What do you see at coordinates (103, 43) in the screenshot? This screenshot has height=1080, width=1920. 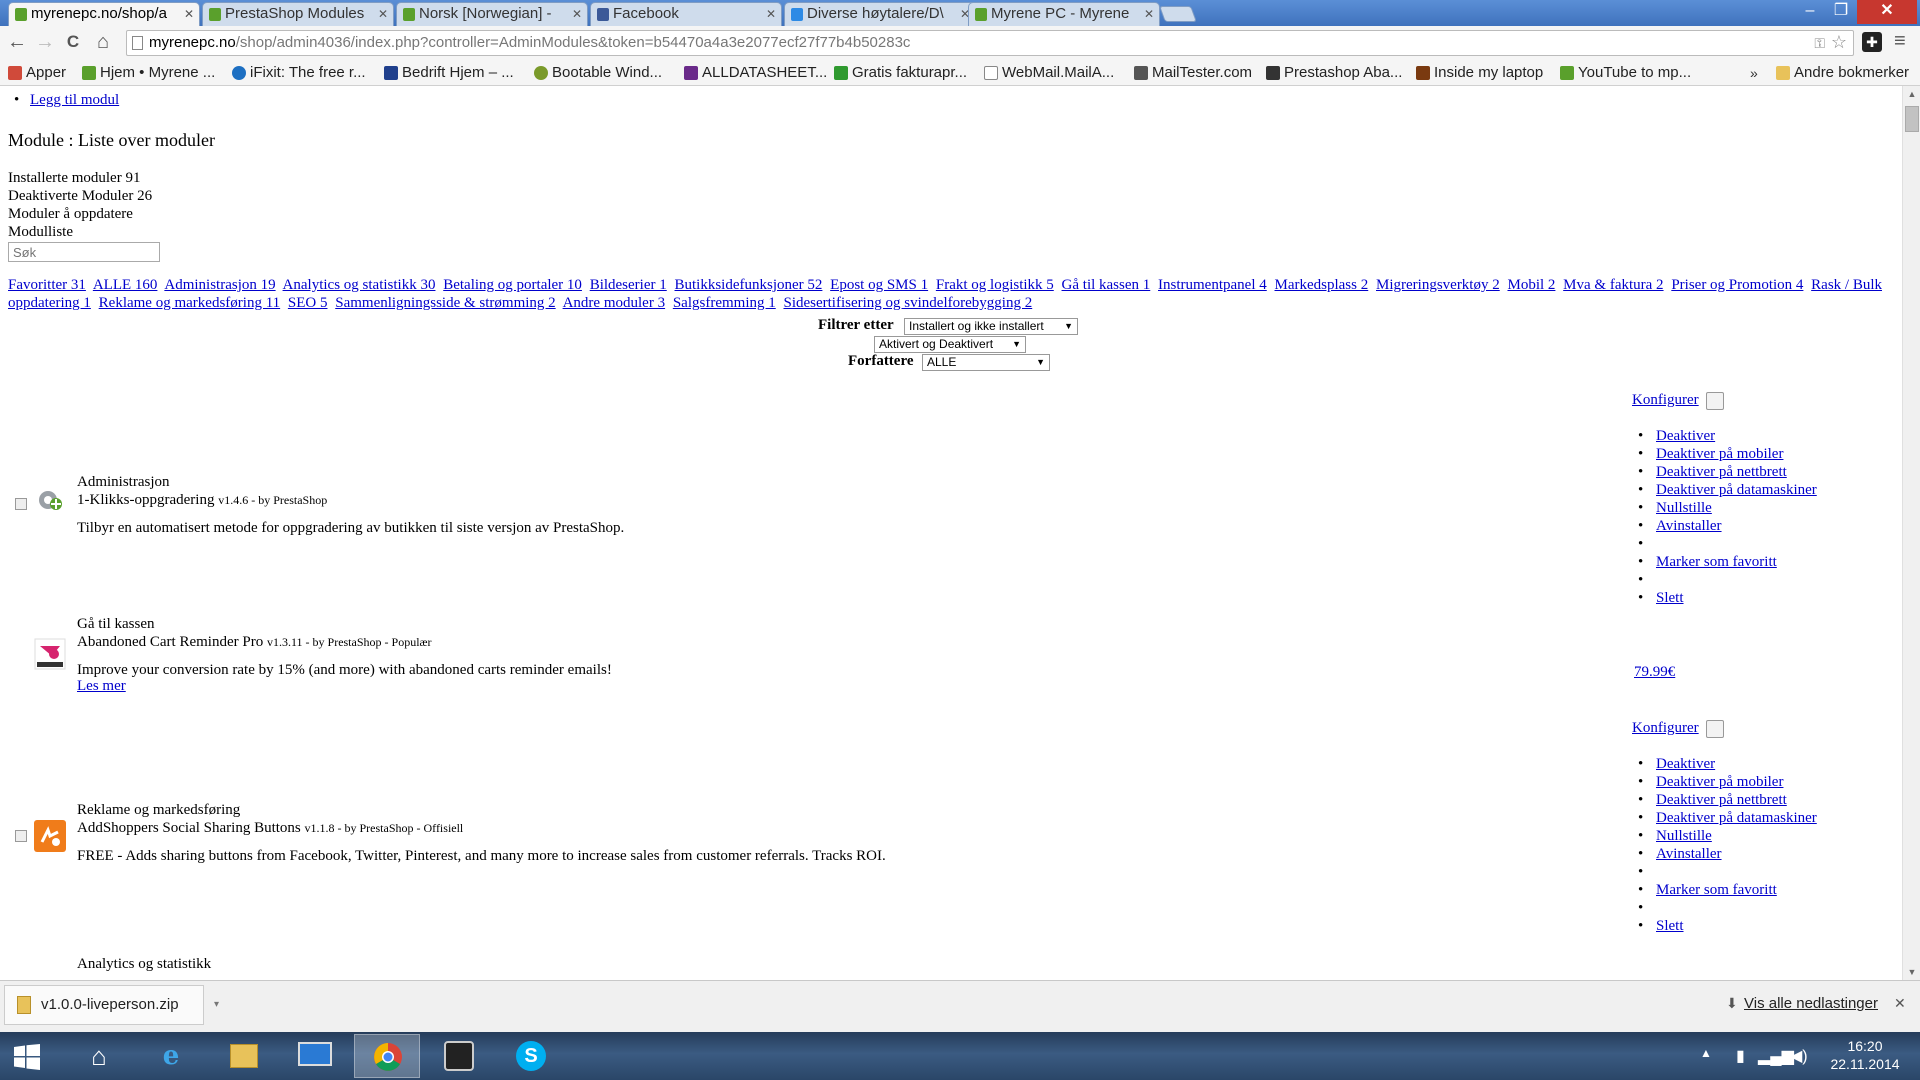 I see `home-icon: ⌂` at bounding box center [103, 43].